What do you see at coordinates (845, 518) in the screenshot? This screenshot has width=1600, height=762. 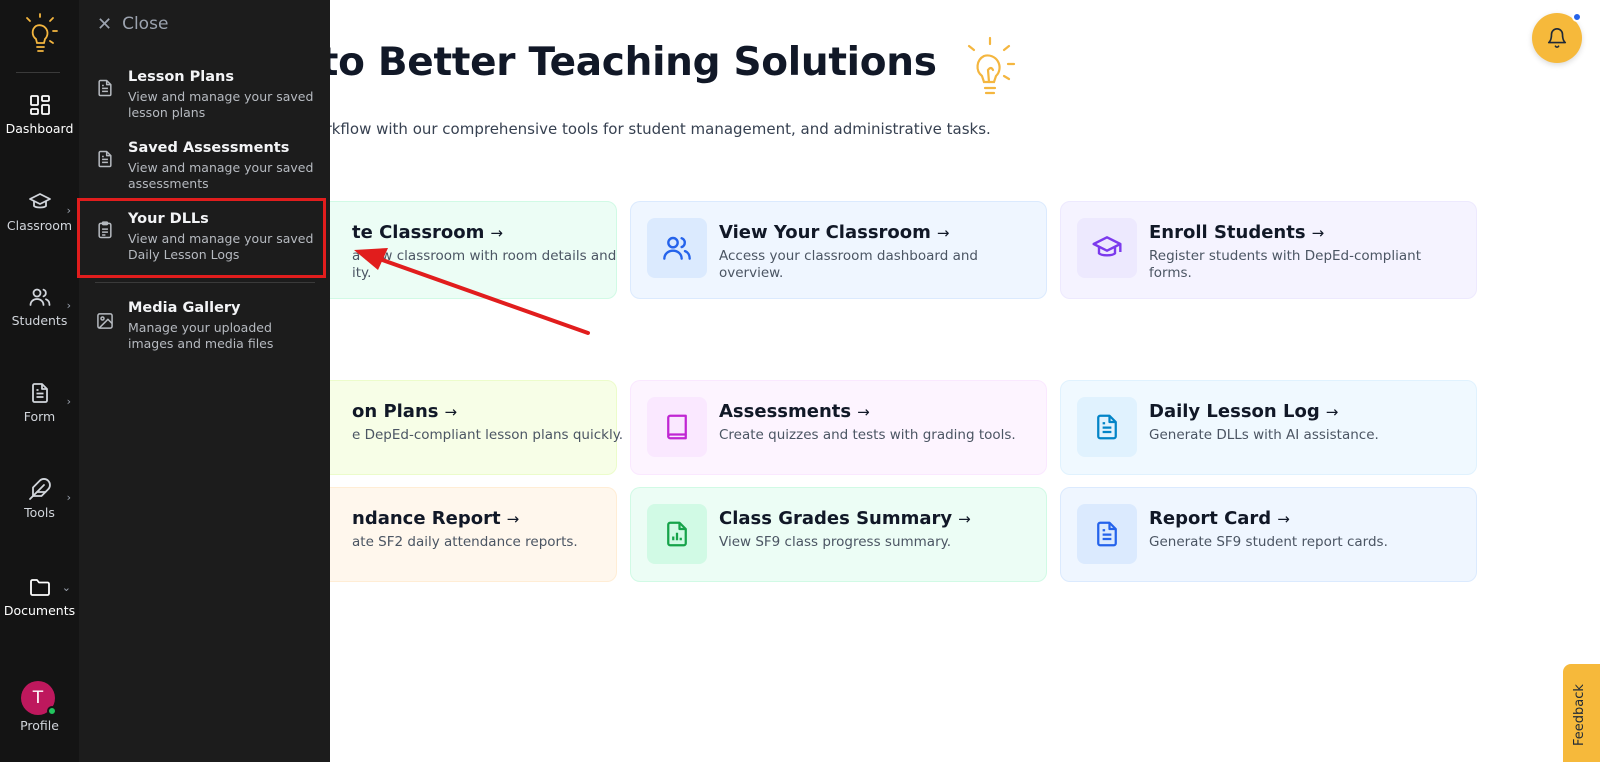 I see `card-title: Class Grades Summary →` at bounding box center [845, 518].